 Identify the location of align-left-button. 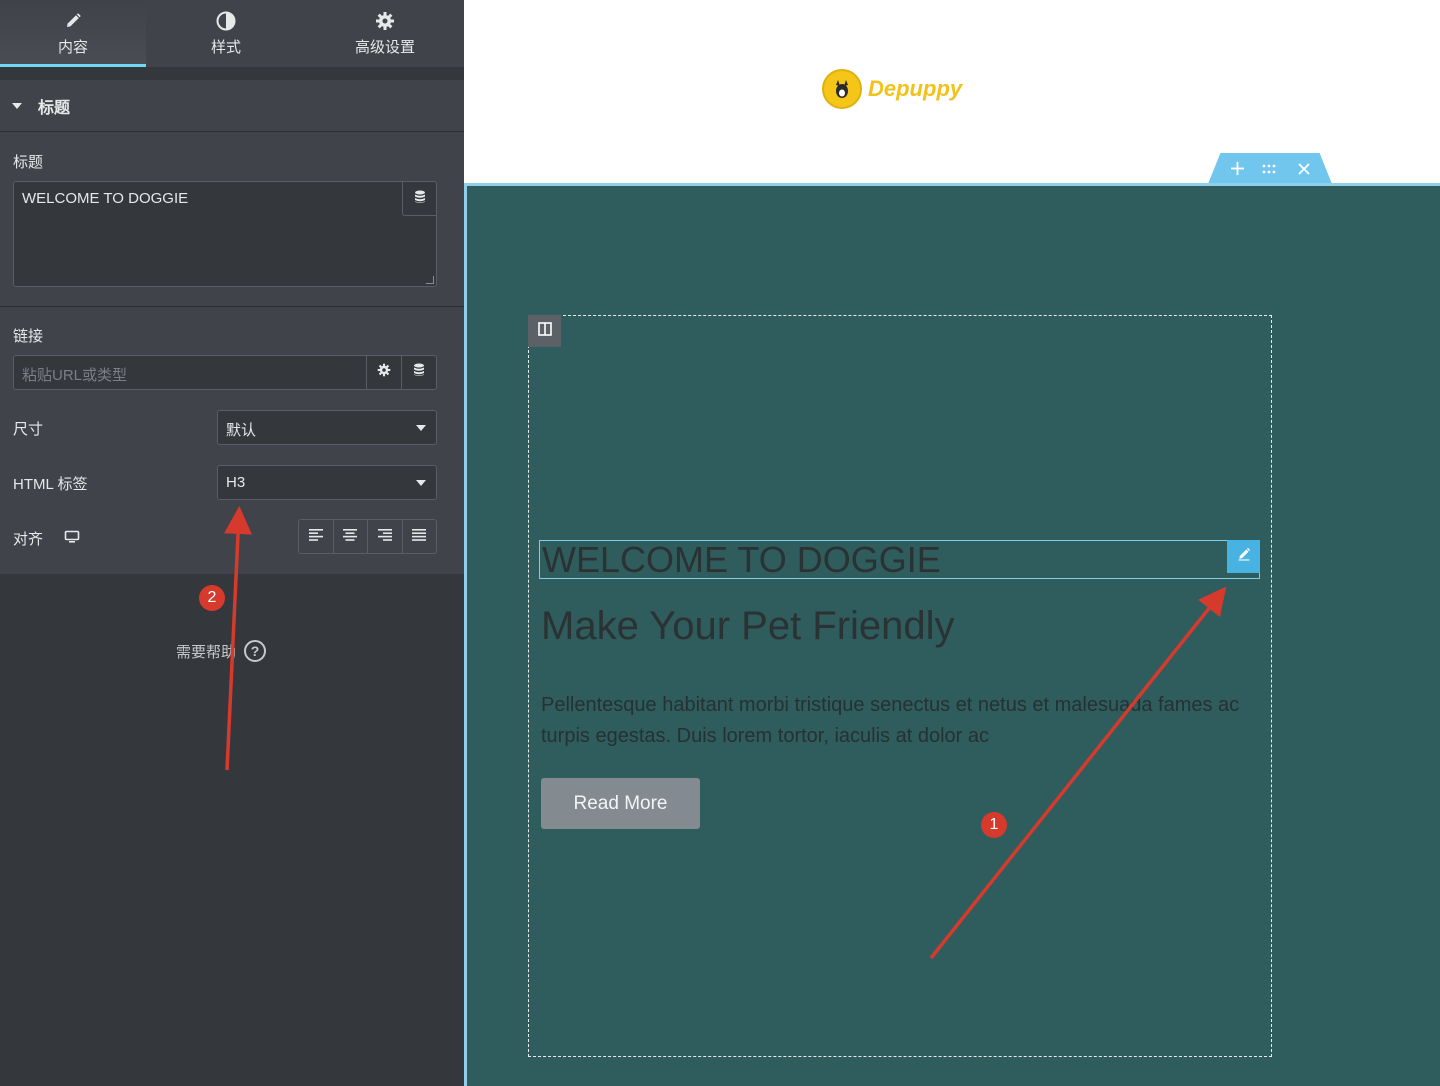
(316, 536).